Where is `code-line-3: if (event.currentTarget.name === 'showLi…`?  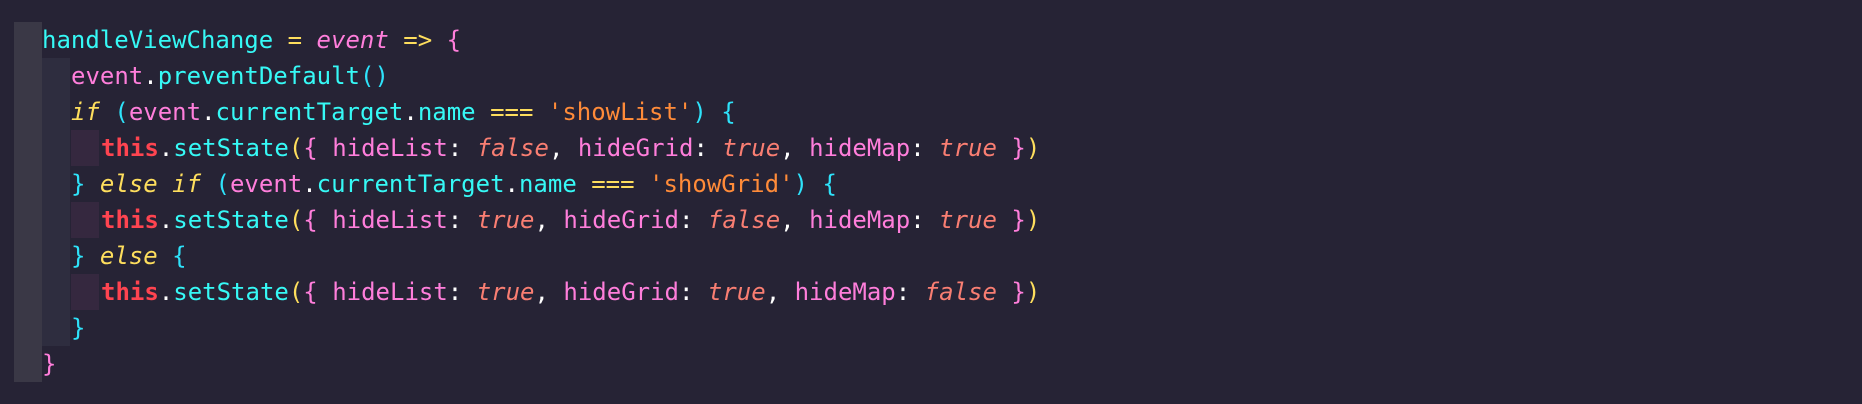
code-line-3: if (event.currentTarget.name === 'showLi… is located at coordinates (403, 112).